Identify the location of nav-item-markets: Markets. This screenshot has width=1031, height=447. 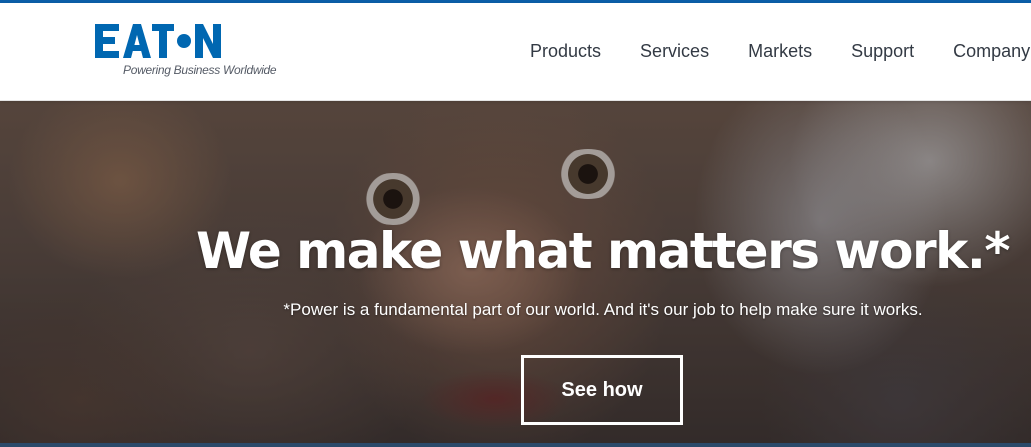
(780, 51).